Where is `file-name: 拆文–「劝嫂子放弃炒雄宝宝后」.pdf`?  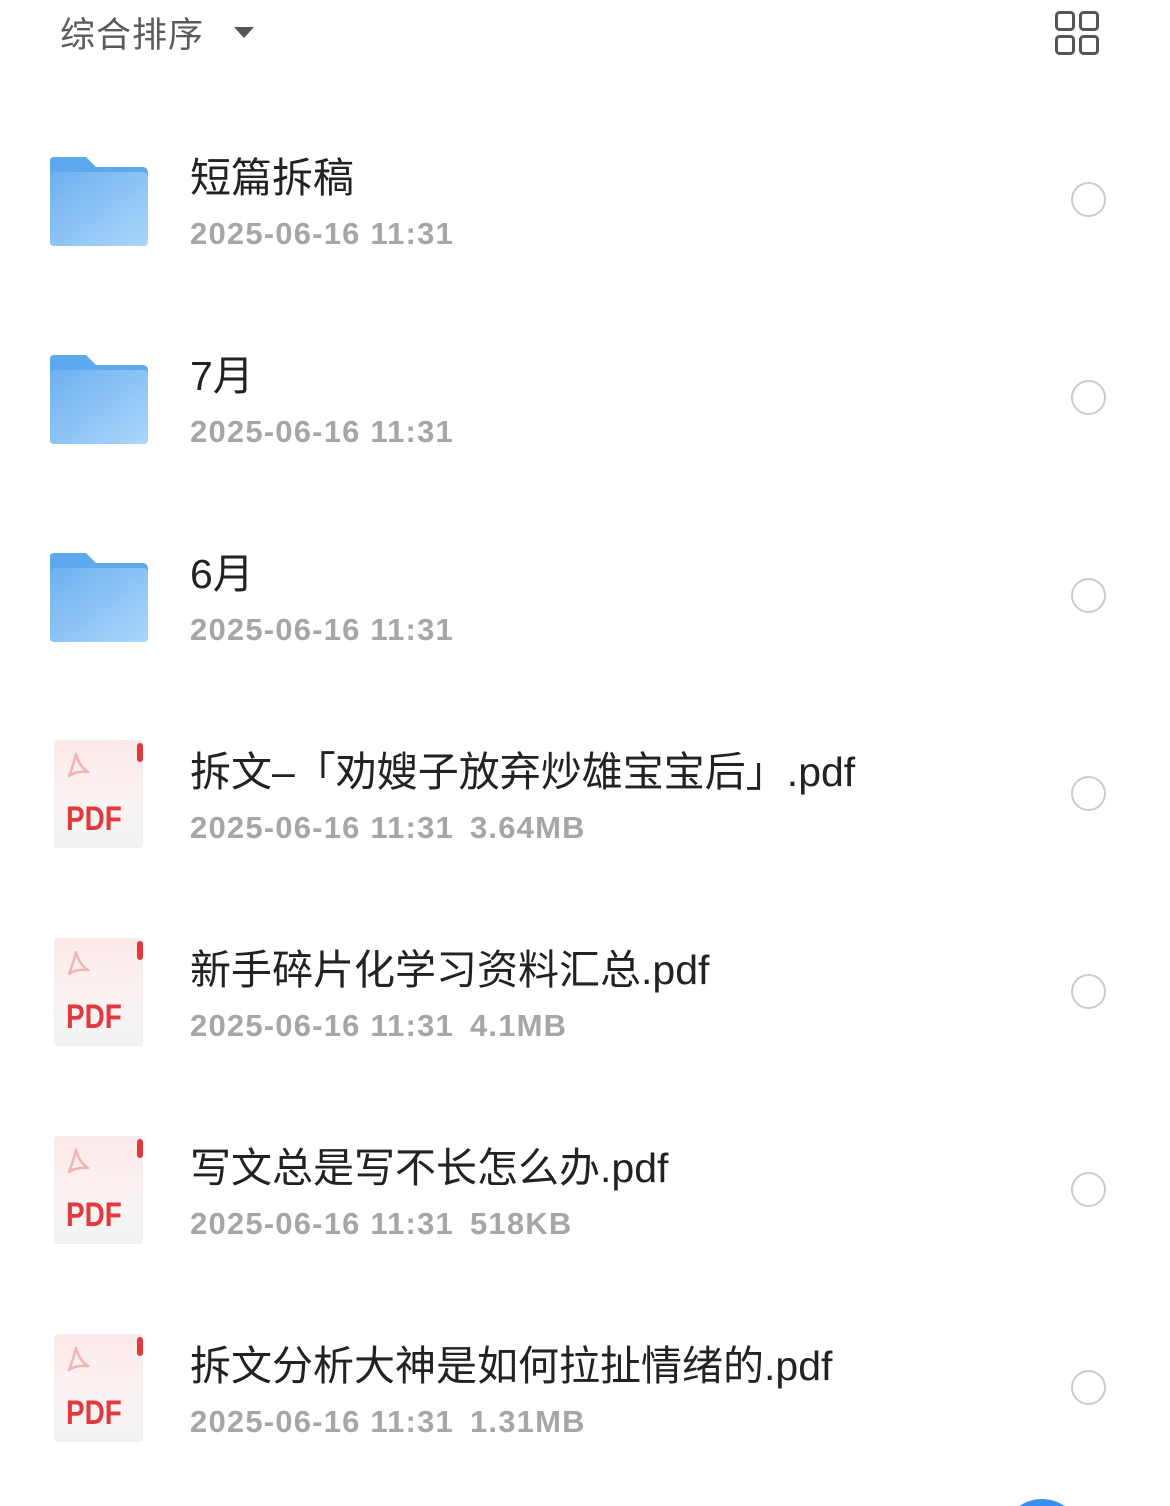
file-name: 拆文–「劝嫂子放弃炒雄宝宝后」.pdf is located at coordinates (523, 772).